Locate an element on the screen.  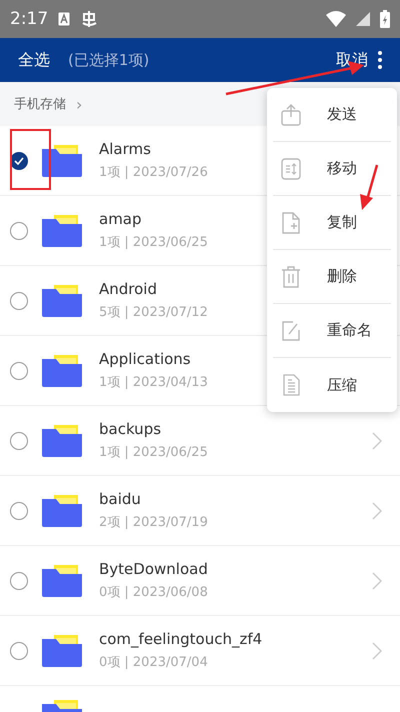
folder-details: 1项 | 2023/04/13 is located at coordinates (153, 382).